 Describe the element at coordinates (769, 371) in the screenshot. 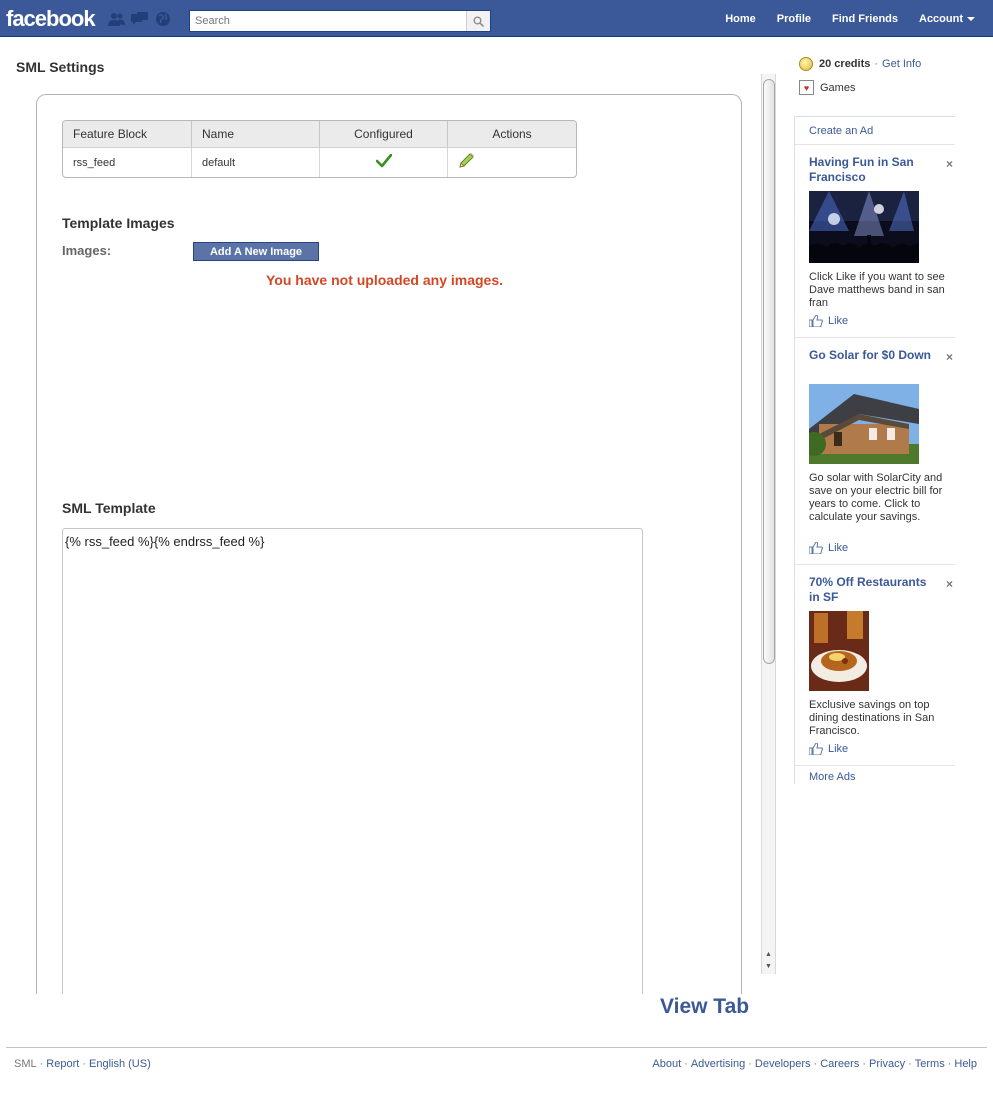

I see `scrollbar-thumb` at that location.